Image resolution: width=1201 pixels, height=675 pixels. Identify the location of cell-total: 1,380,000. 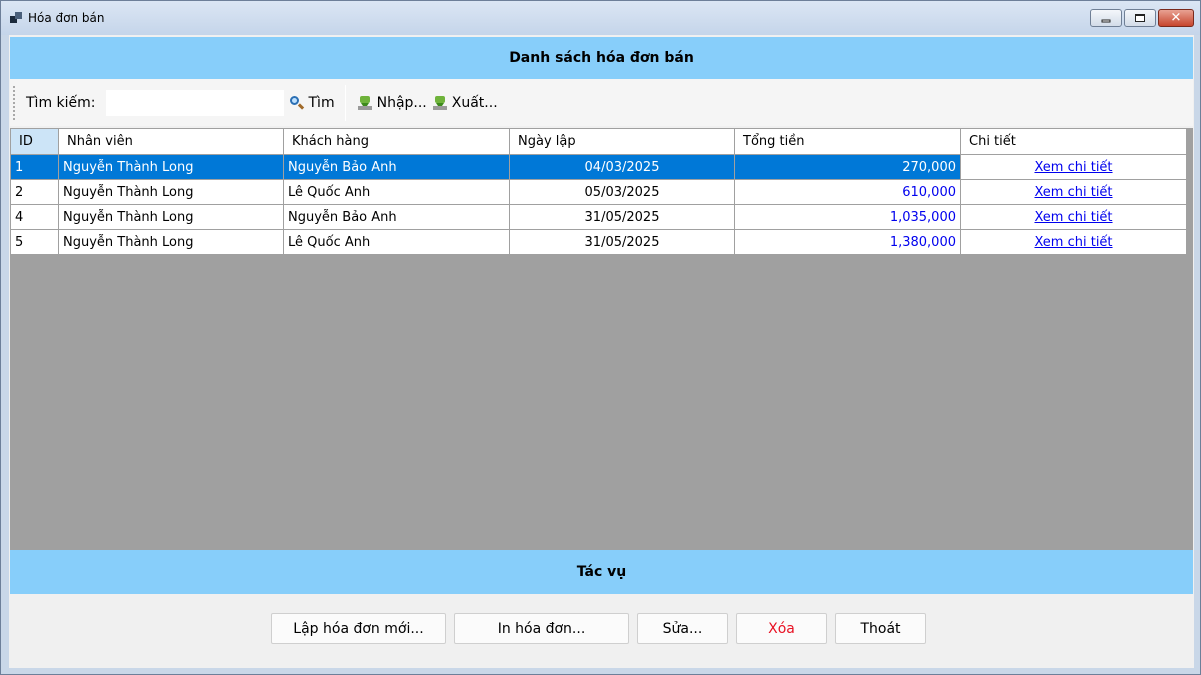
(847, 242).